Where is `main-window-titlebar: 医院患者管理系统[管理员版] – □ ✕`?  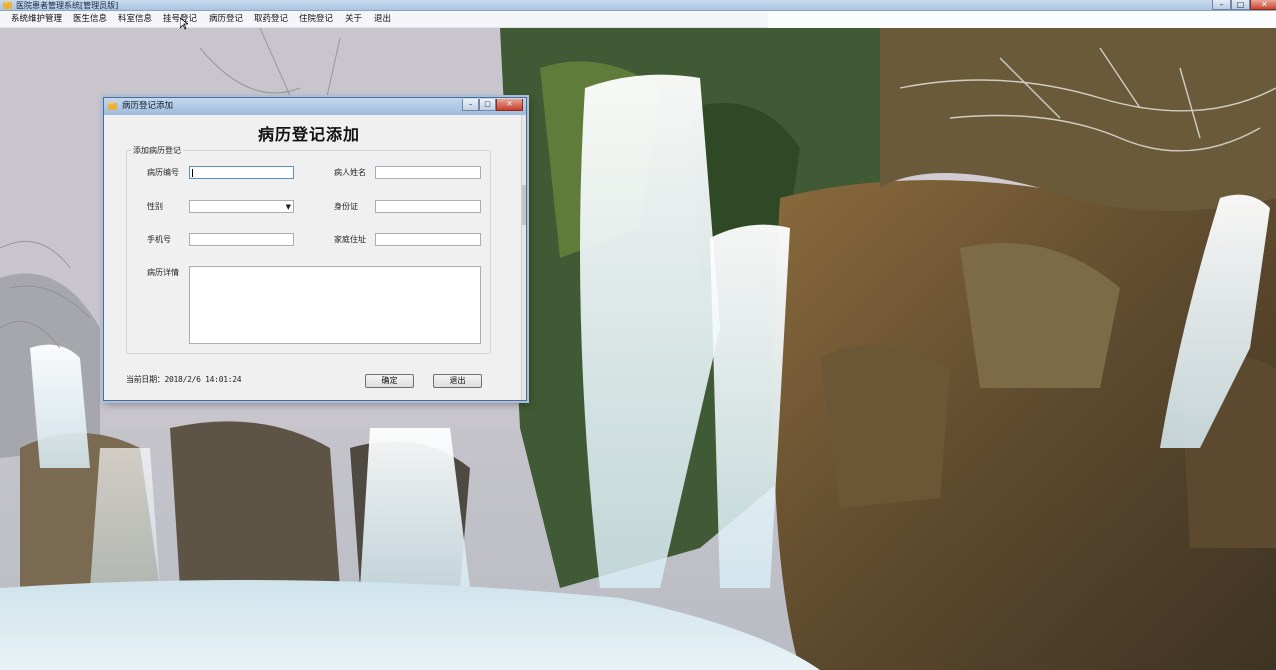
main-window-titlebar: 医院患者管理系统[管理员版] – □ ✕ is located at coordinates (638, 5).